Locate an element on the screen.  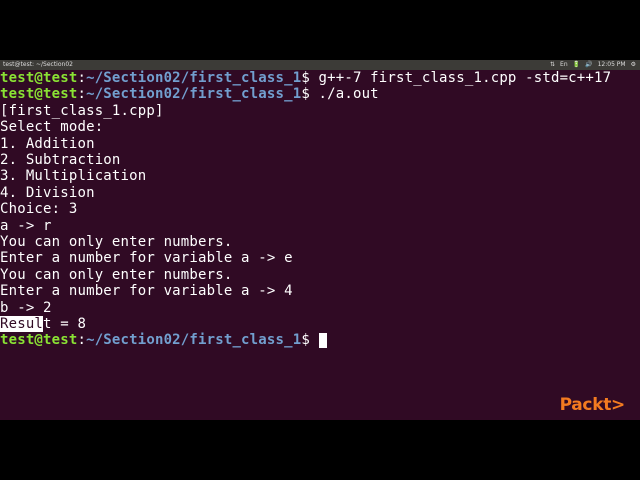
terminal-output-line: Enter a number for variable a -> 4 is located at coordinates (146, 291).